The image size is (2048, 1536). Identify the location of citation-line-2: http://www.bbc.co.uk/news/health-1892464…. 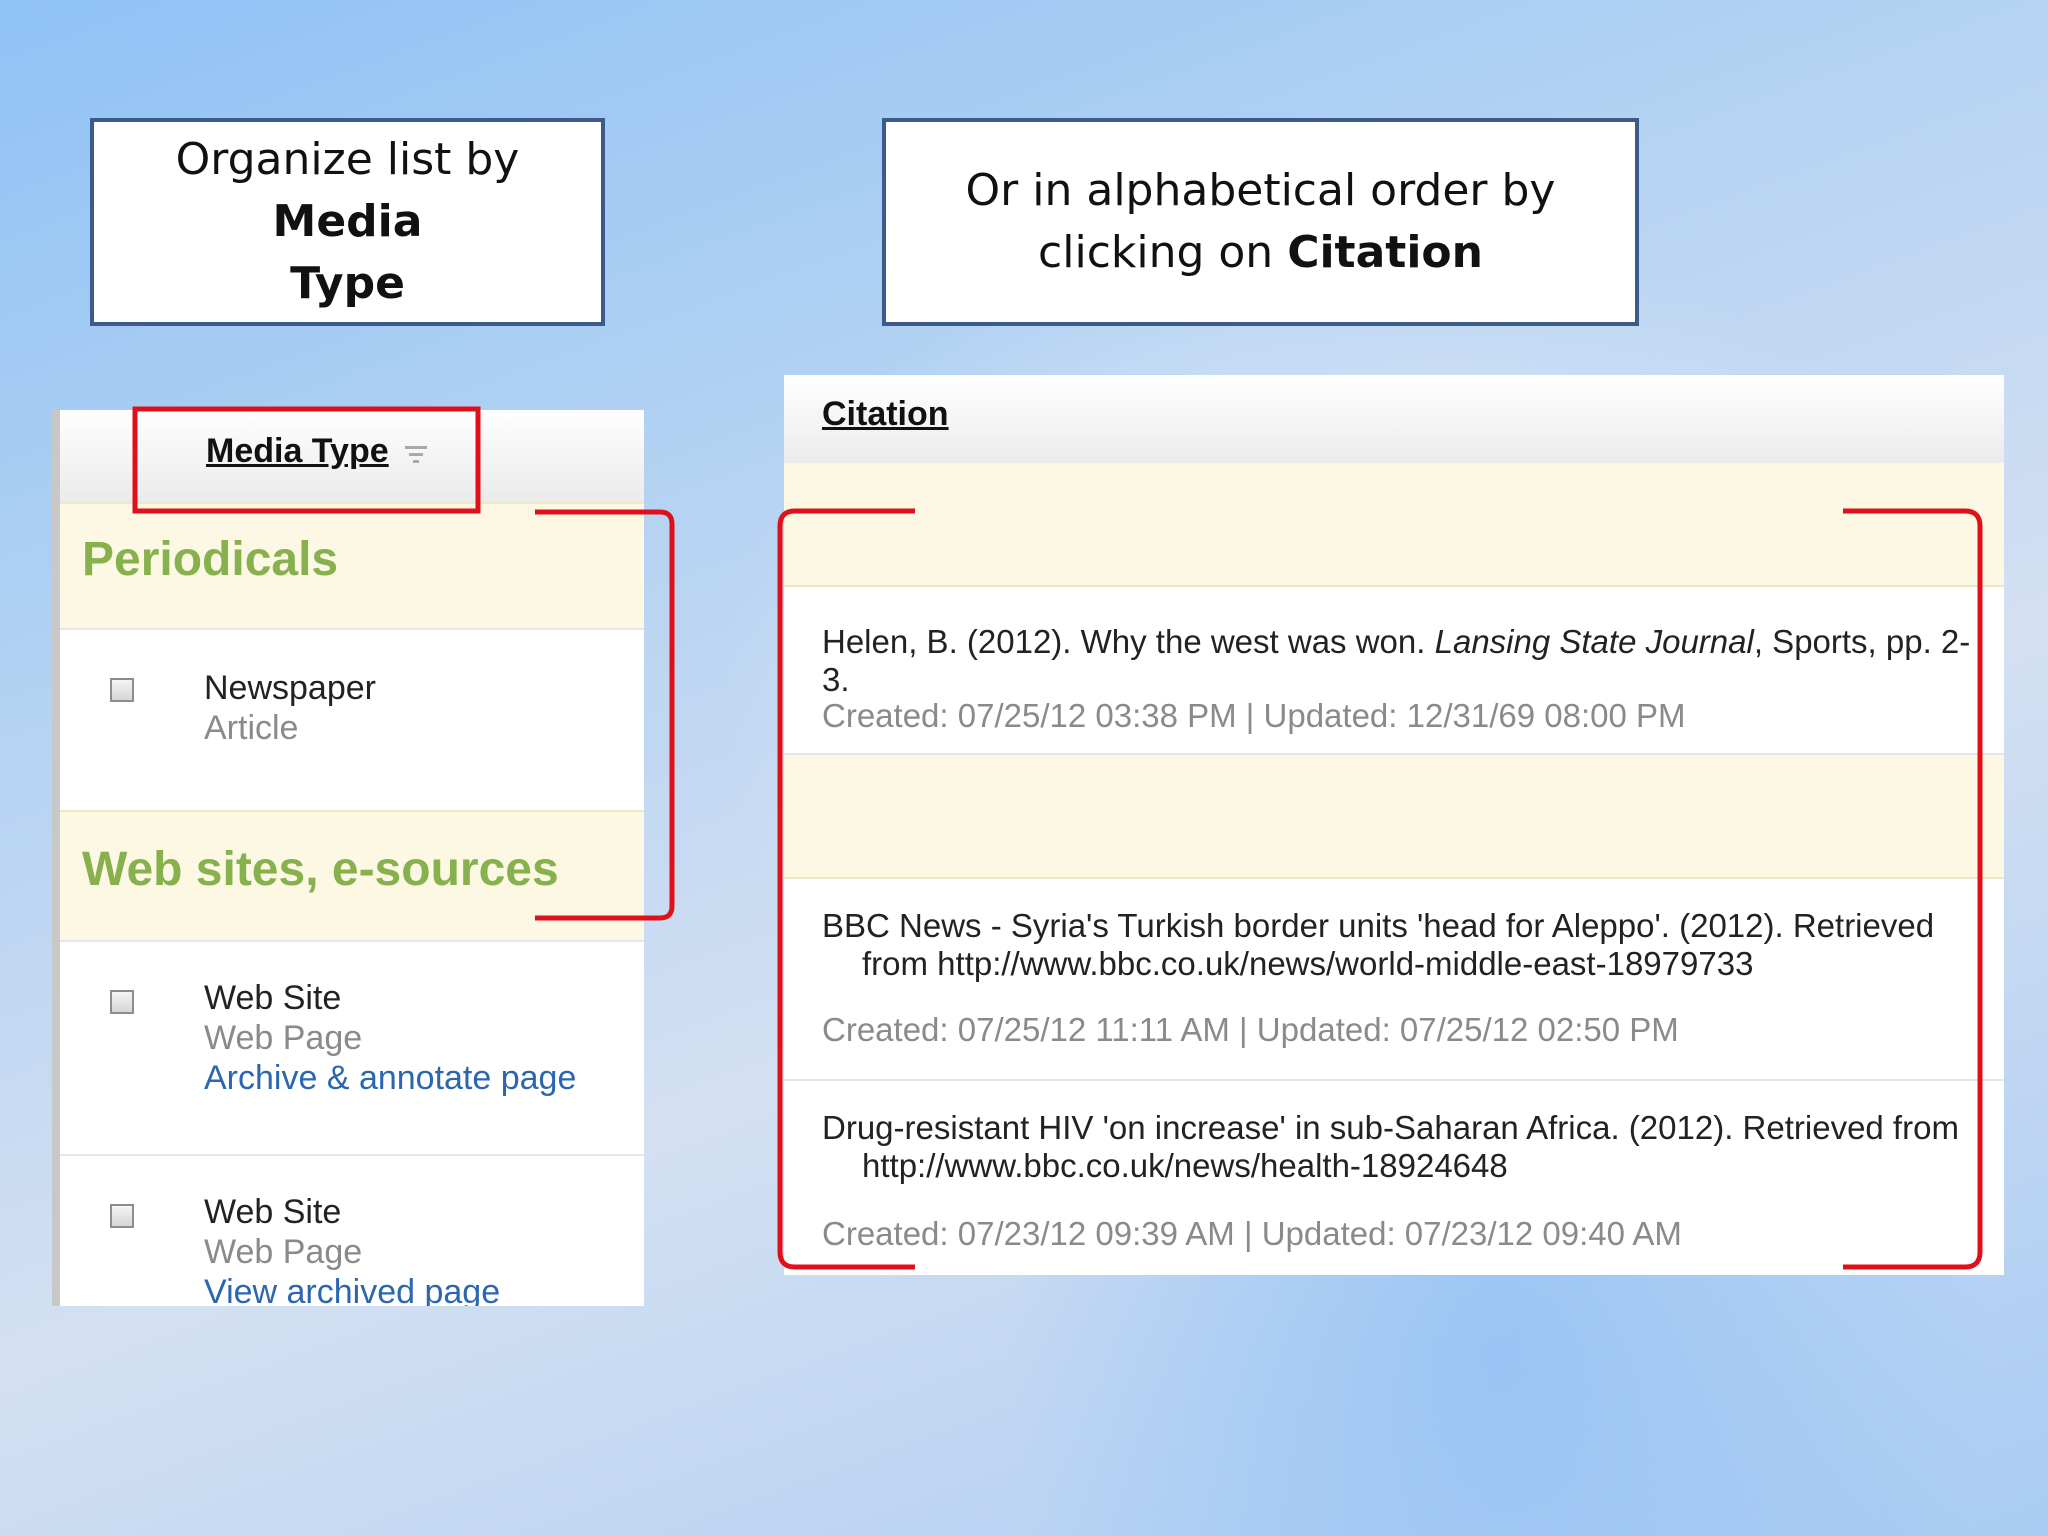
(1185, 1165).